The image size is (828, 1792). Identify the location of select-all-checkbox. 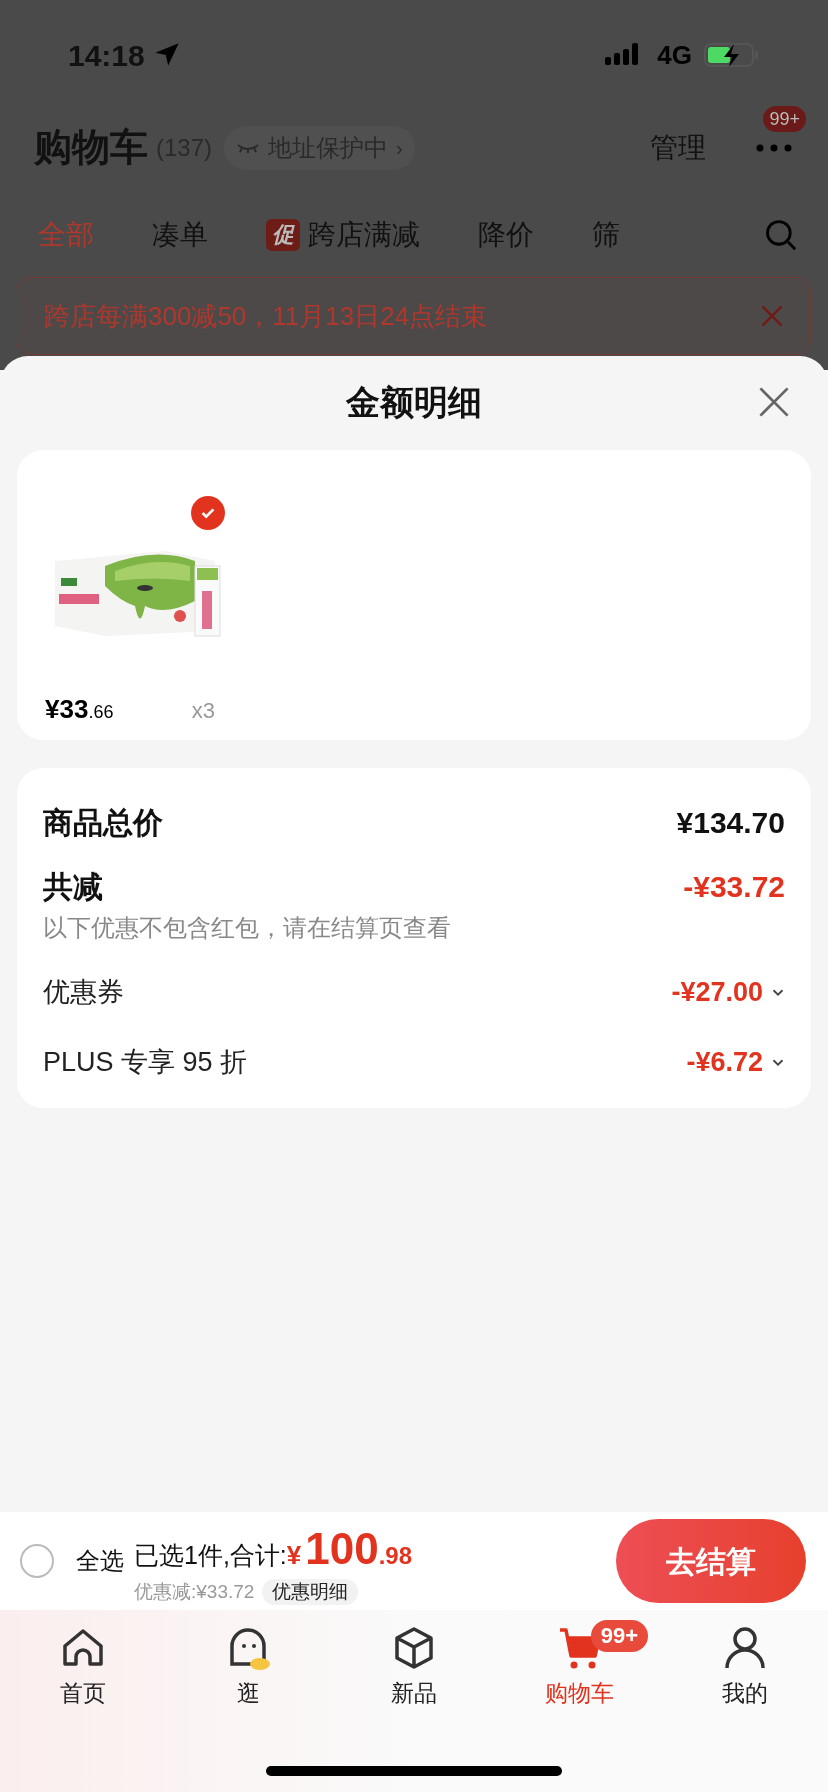
(37, 1561).